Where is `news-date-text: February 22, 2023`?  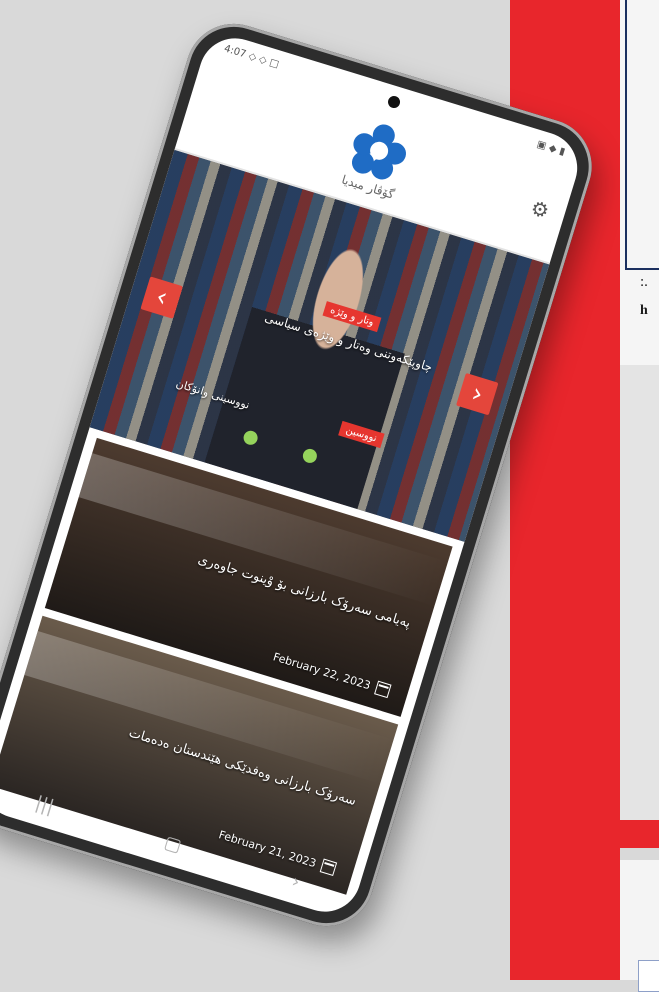
news-date-text: February 22, 2023 is located at coordinates (322, 670).